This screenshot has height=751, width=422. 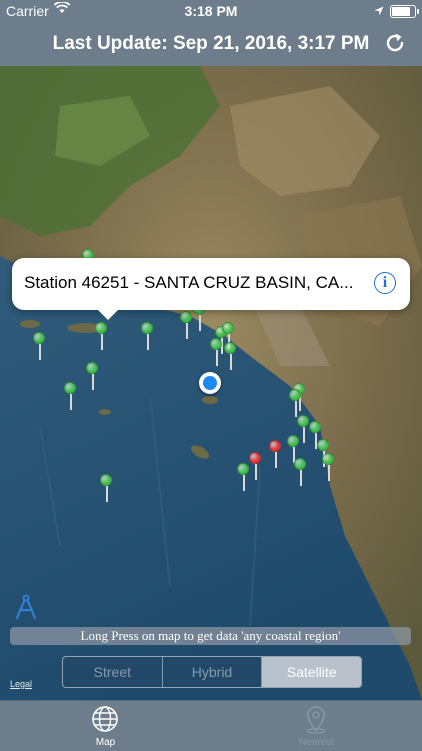 I want to click on status-bar: Carrier 3:18 PM, so click(x=211, y=11).